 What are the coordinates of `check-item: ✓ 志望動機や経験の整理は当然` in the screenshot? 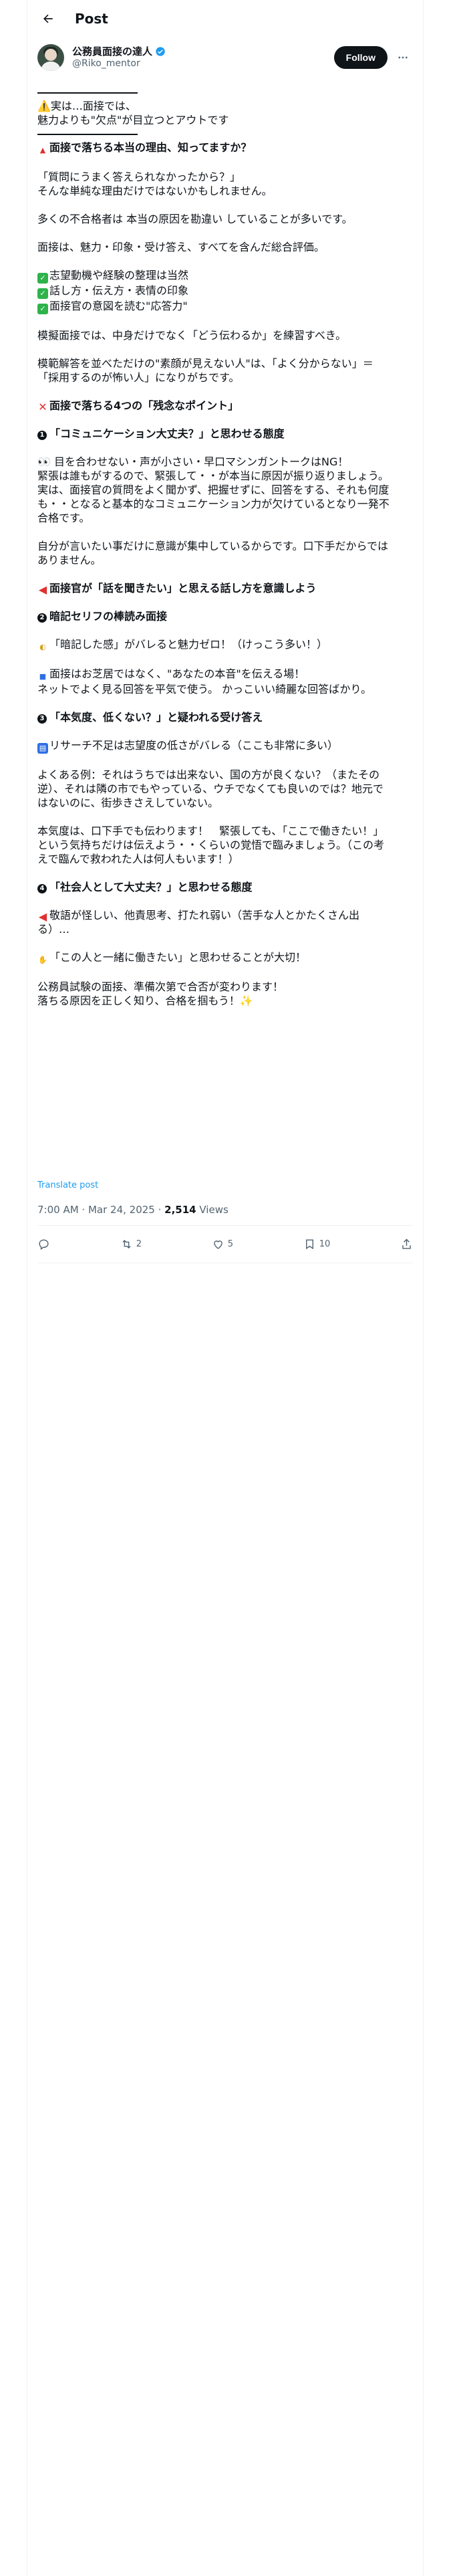 It's located at (224, 276).